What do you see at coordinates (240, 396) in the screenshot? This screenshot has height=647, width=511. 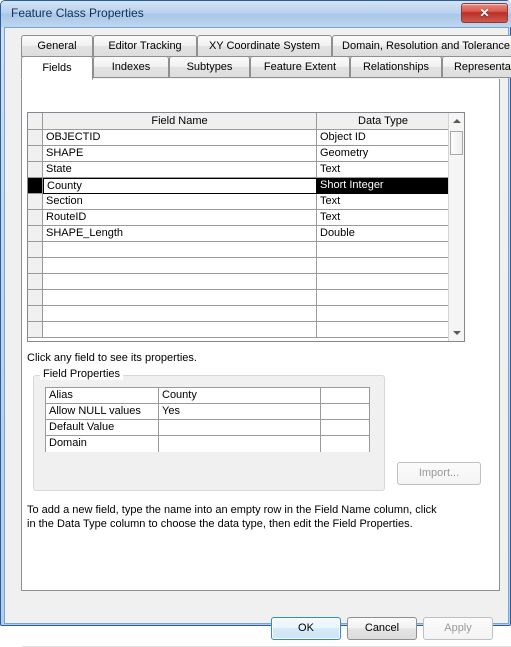 I see `property-value: County` at bounding box center [240, 396].